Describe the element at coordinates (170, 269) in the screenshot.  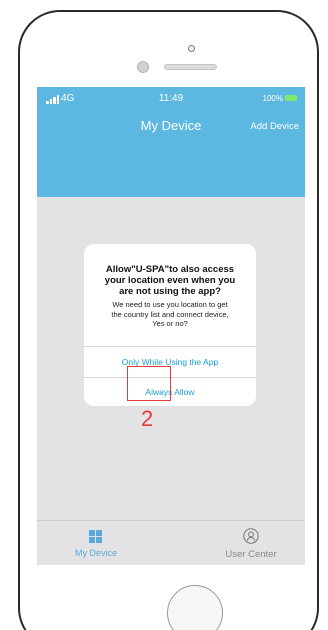
I see `dialog-title-line: Allow"U-SPA"to also access` at that location.